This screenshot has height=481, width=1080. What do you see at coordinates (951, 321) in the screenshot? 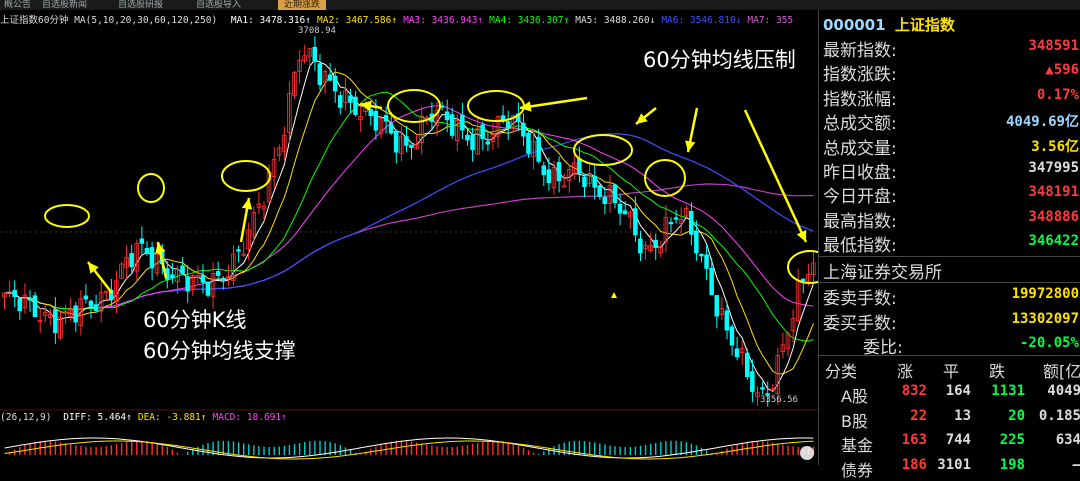
I see `order-row: 委买手数: 13302097` at bounding box center [951, 321].